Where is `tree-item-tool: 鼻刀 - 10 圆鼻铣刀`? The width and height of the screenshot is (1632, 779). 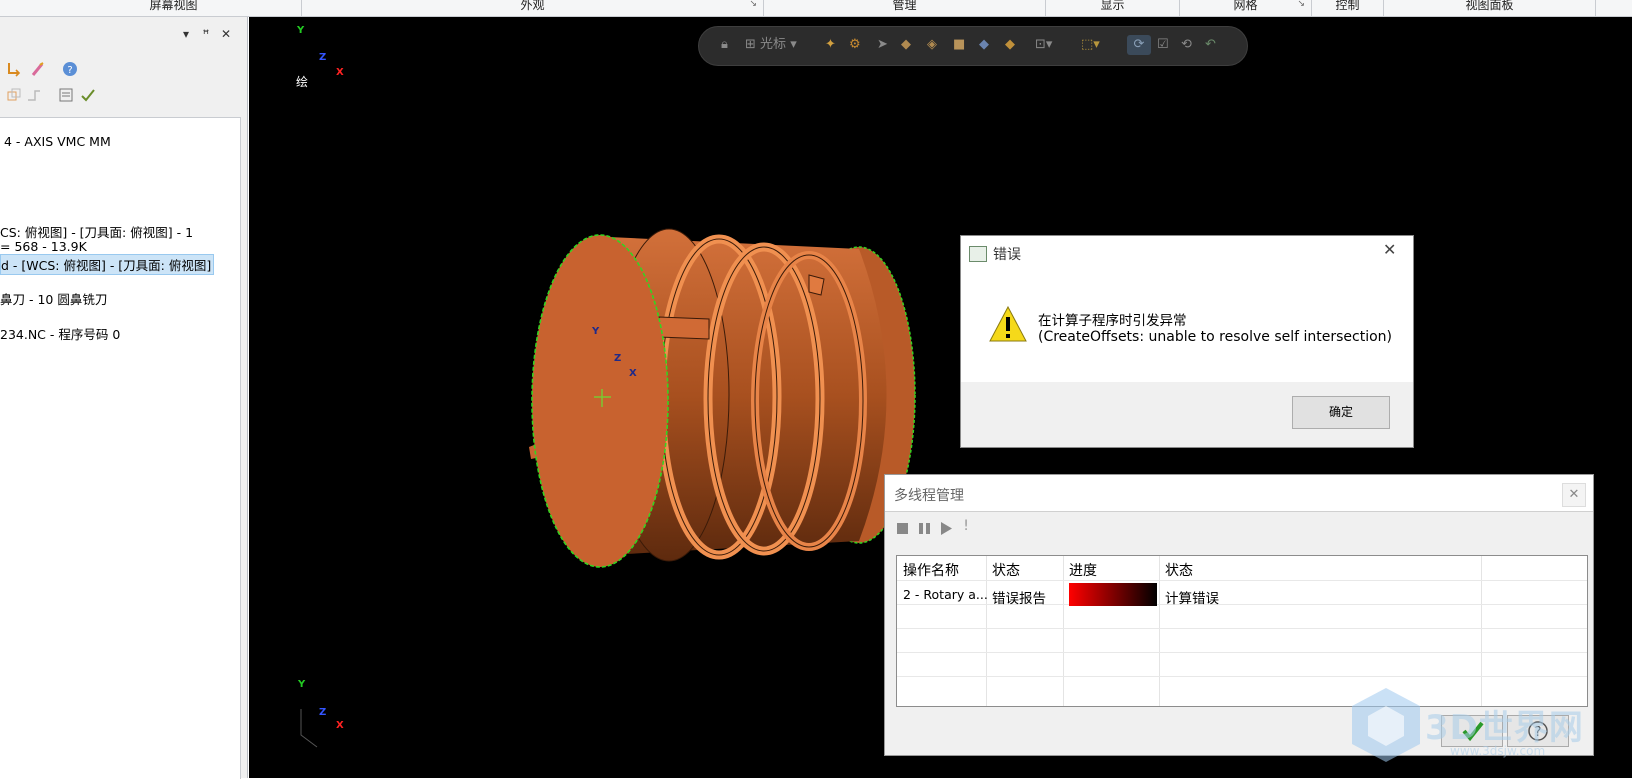
tree-item-tool: 鼻刀 - 10 圆鼻铣刀 is located at coordinates (53, 298).